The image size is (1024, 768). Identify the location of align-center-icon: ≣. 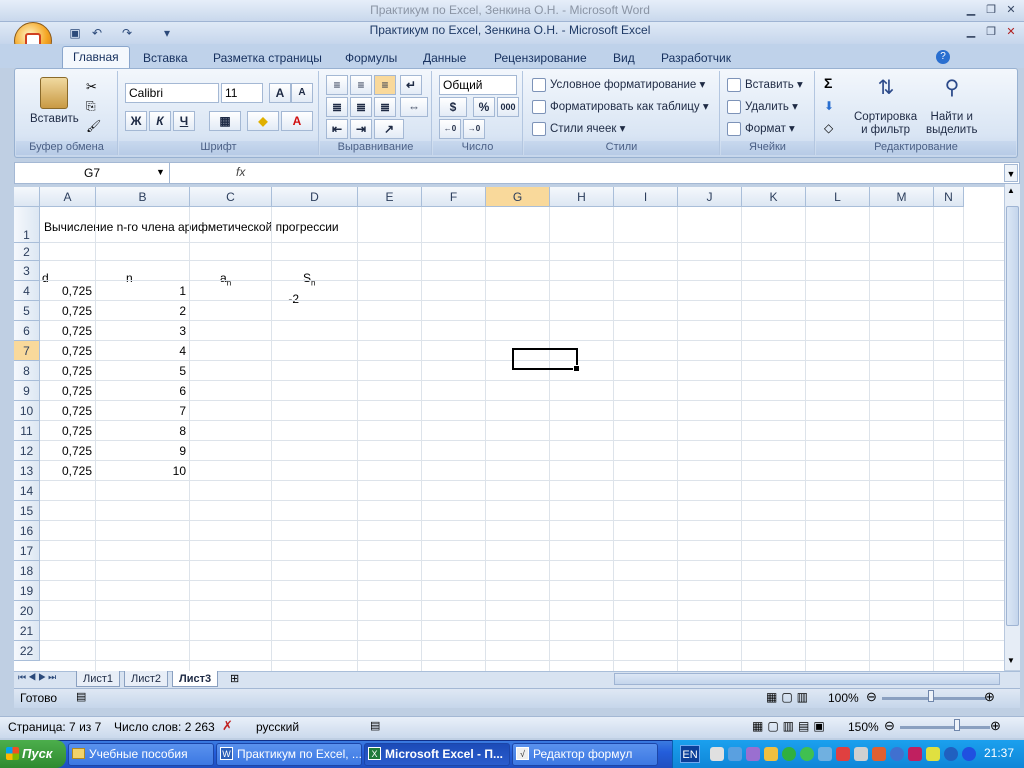
(361, 107).